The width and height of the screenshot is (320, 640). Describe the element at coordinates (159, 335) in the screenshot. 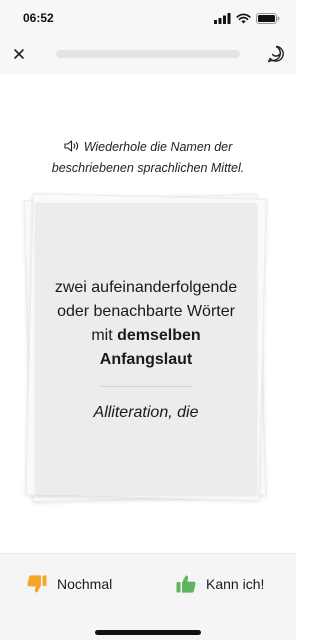

I see `prompt-bold: demselben` at that location.